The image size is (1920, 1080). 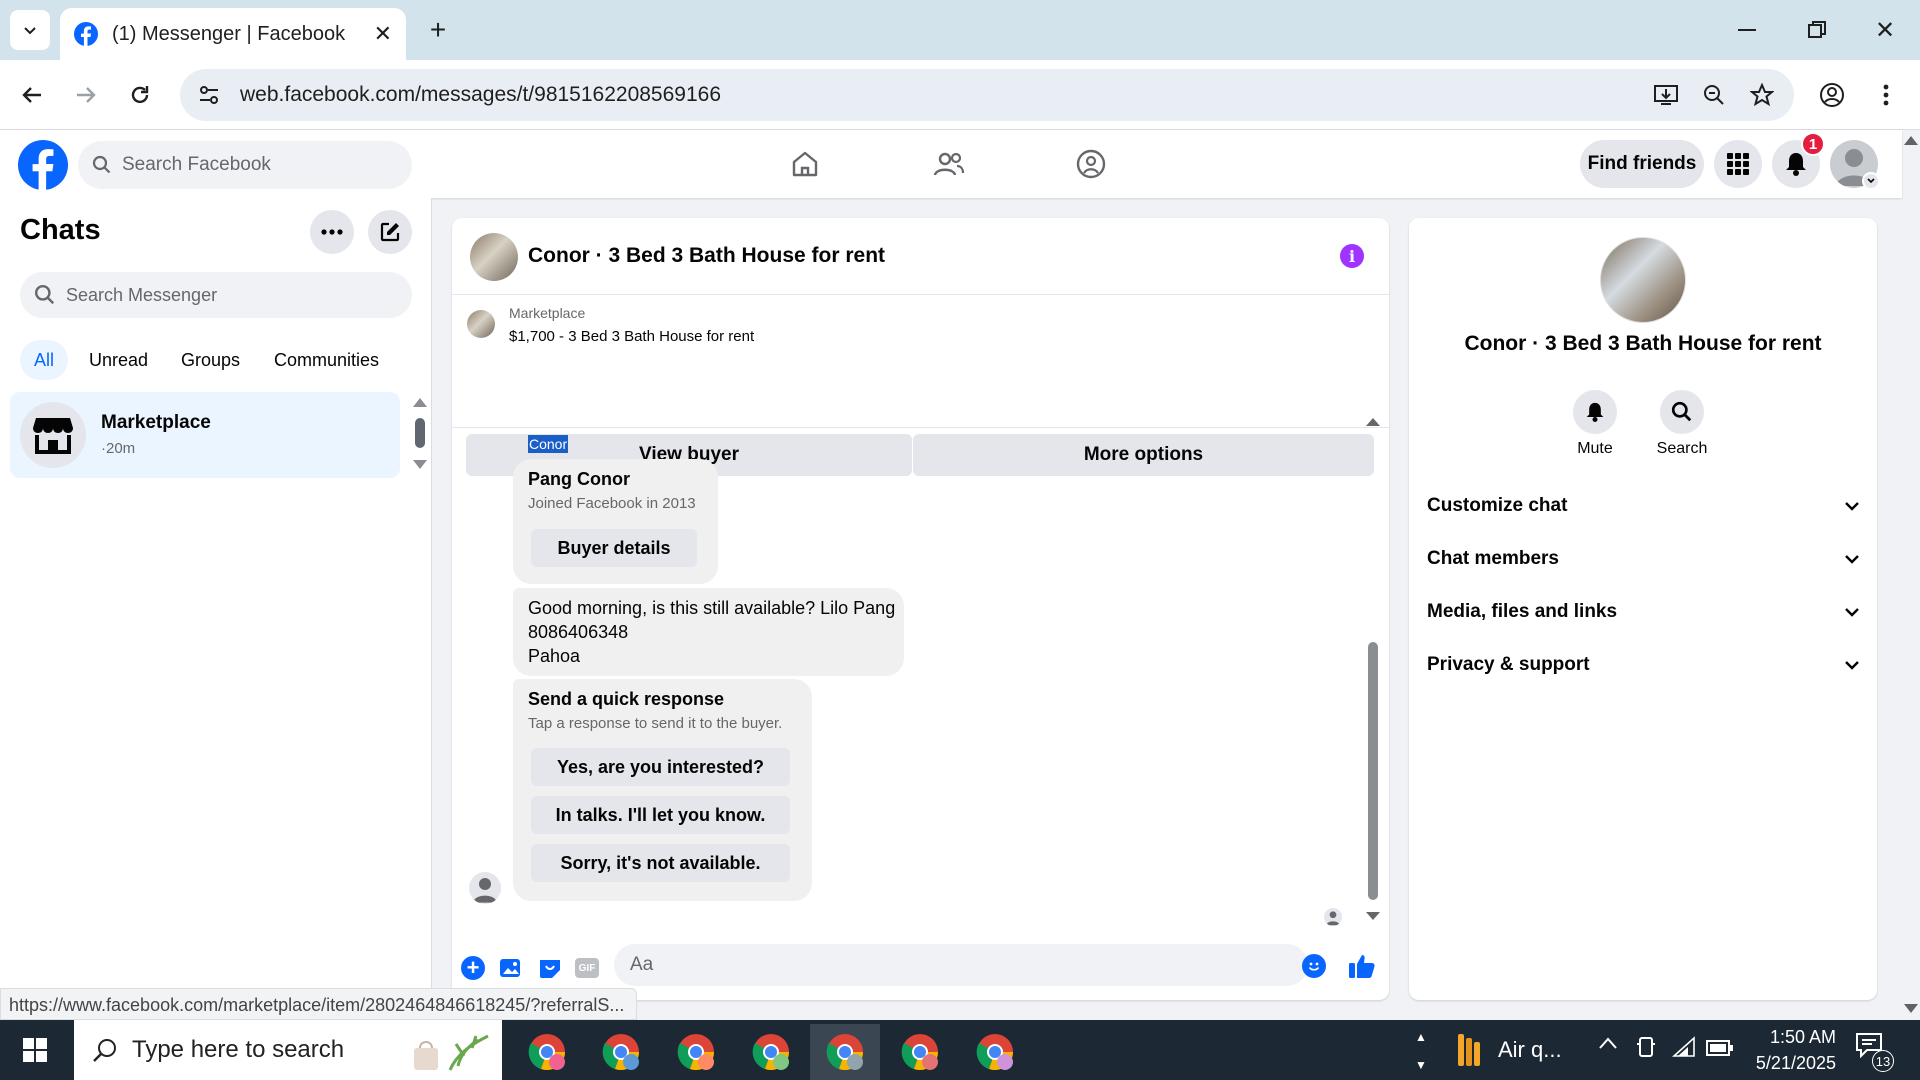 What do you see at coordinates (1666, 95) in the screenshot?
I see `install-app-button` at bounding box center [1666, 95].